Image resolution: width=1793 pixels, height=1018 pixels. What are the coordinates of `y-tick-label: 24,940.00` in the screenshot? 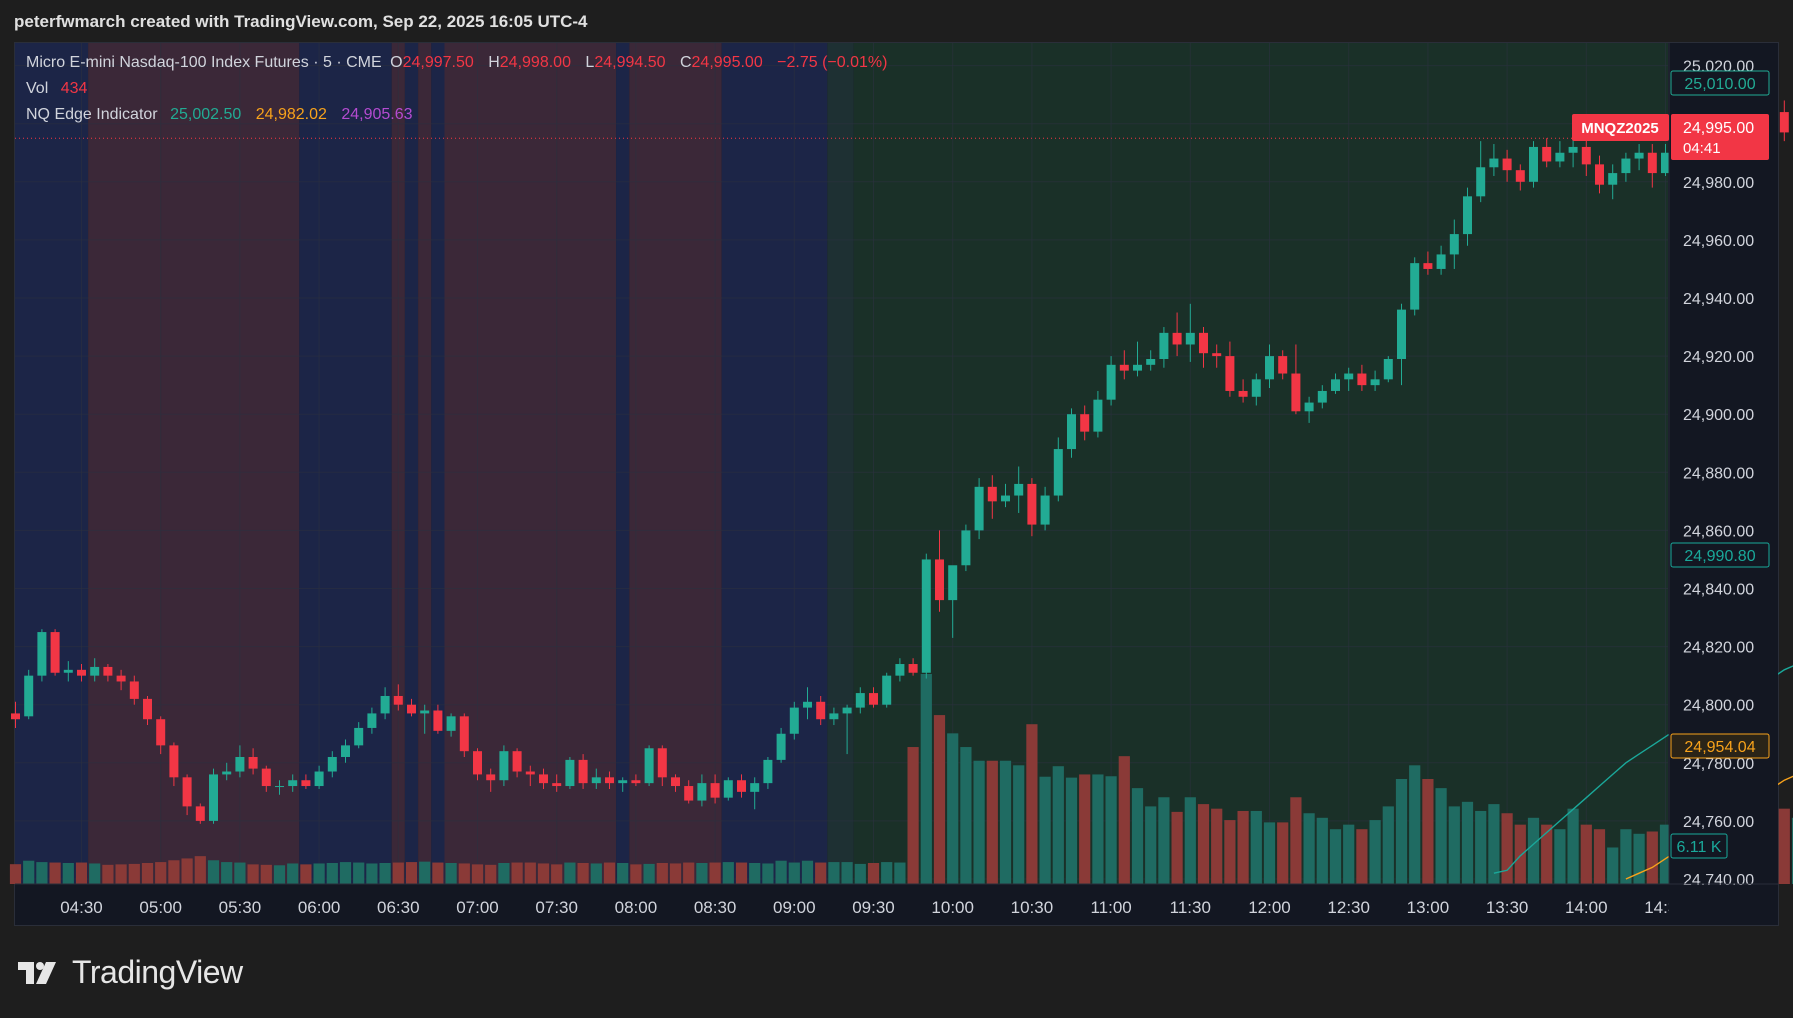 It's located at (1718, 299).